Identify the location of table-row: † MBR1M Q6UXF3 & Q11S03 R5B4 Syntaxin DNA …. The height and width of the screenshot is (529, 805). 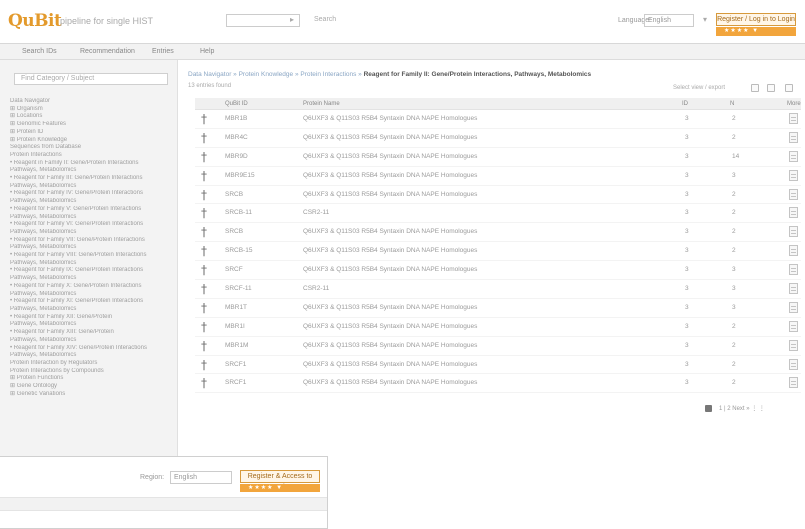
(498, 346).